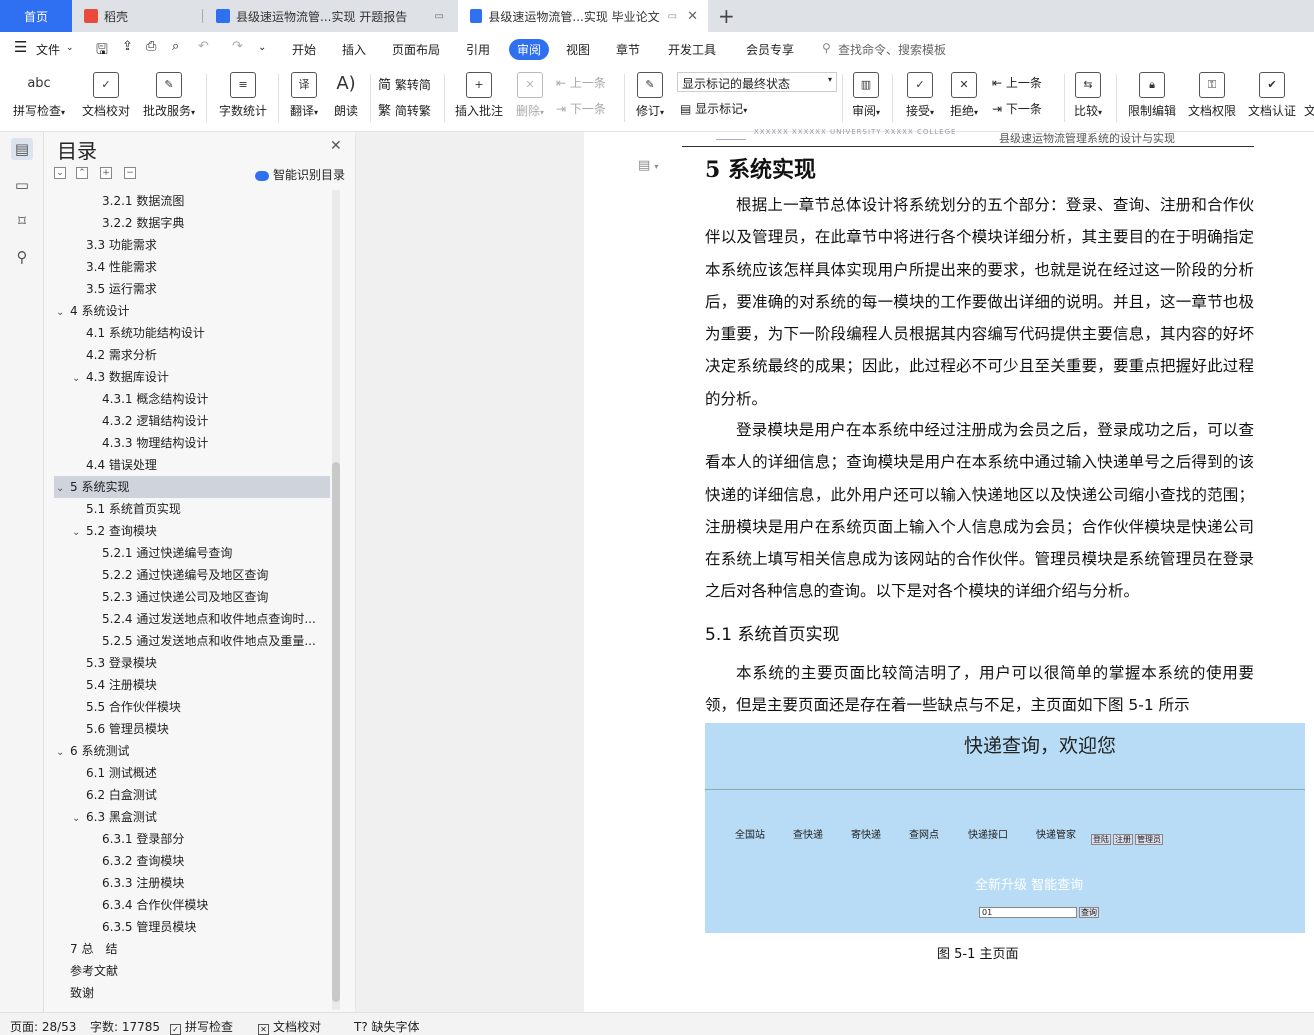 Image resolution: width=1314 pixels, height=1035 pixels. Describe the element at coordinates (757, 82) in the screenshot. I see `markup-state-select: 显示标记的最终状态 ▾` at that location.